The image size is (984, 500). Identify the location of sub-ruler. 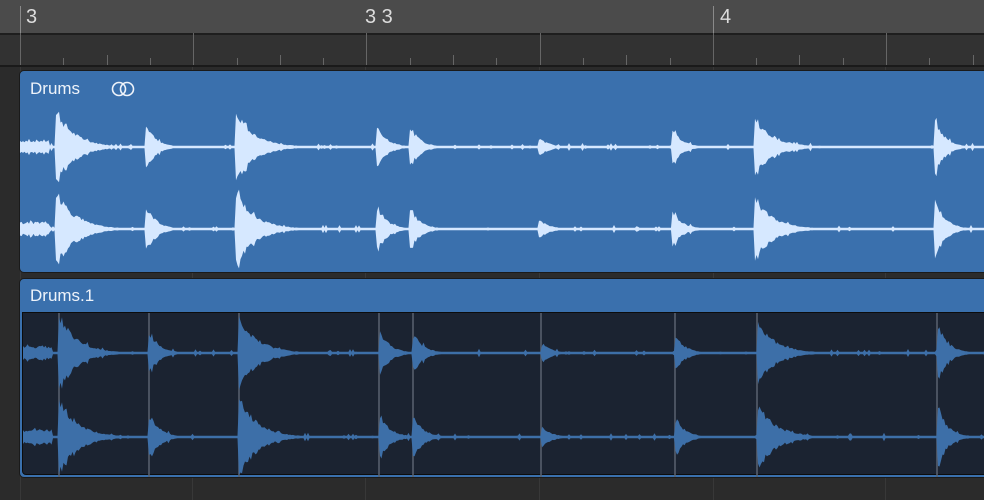
(492, 50).